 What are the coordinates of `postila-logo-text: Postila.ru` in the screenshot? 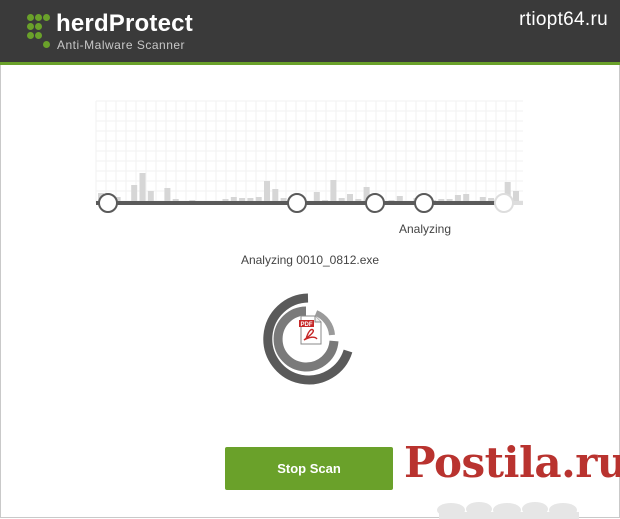 It's located at (512, 462).